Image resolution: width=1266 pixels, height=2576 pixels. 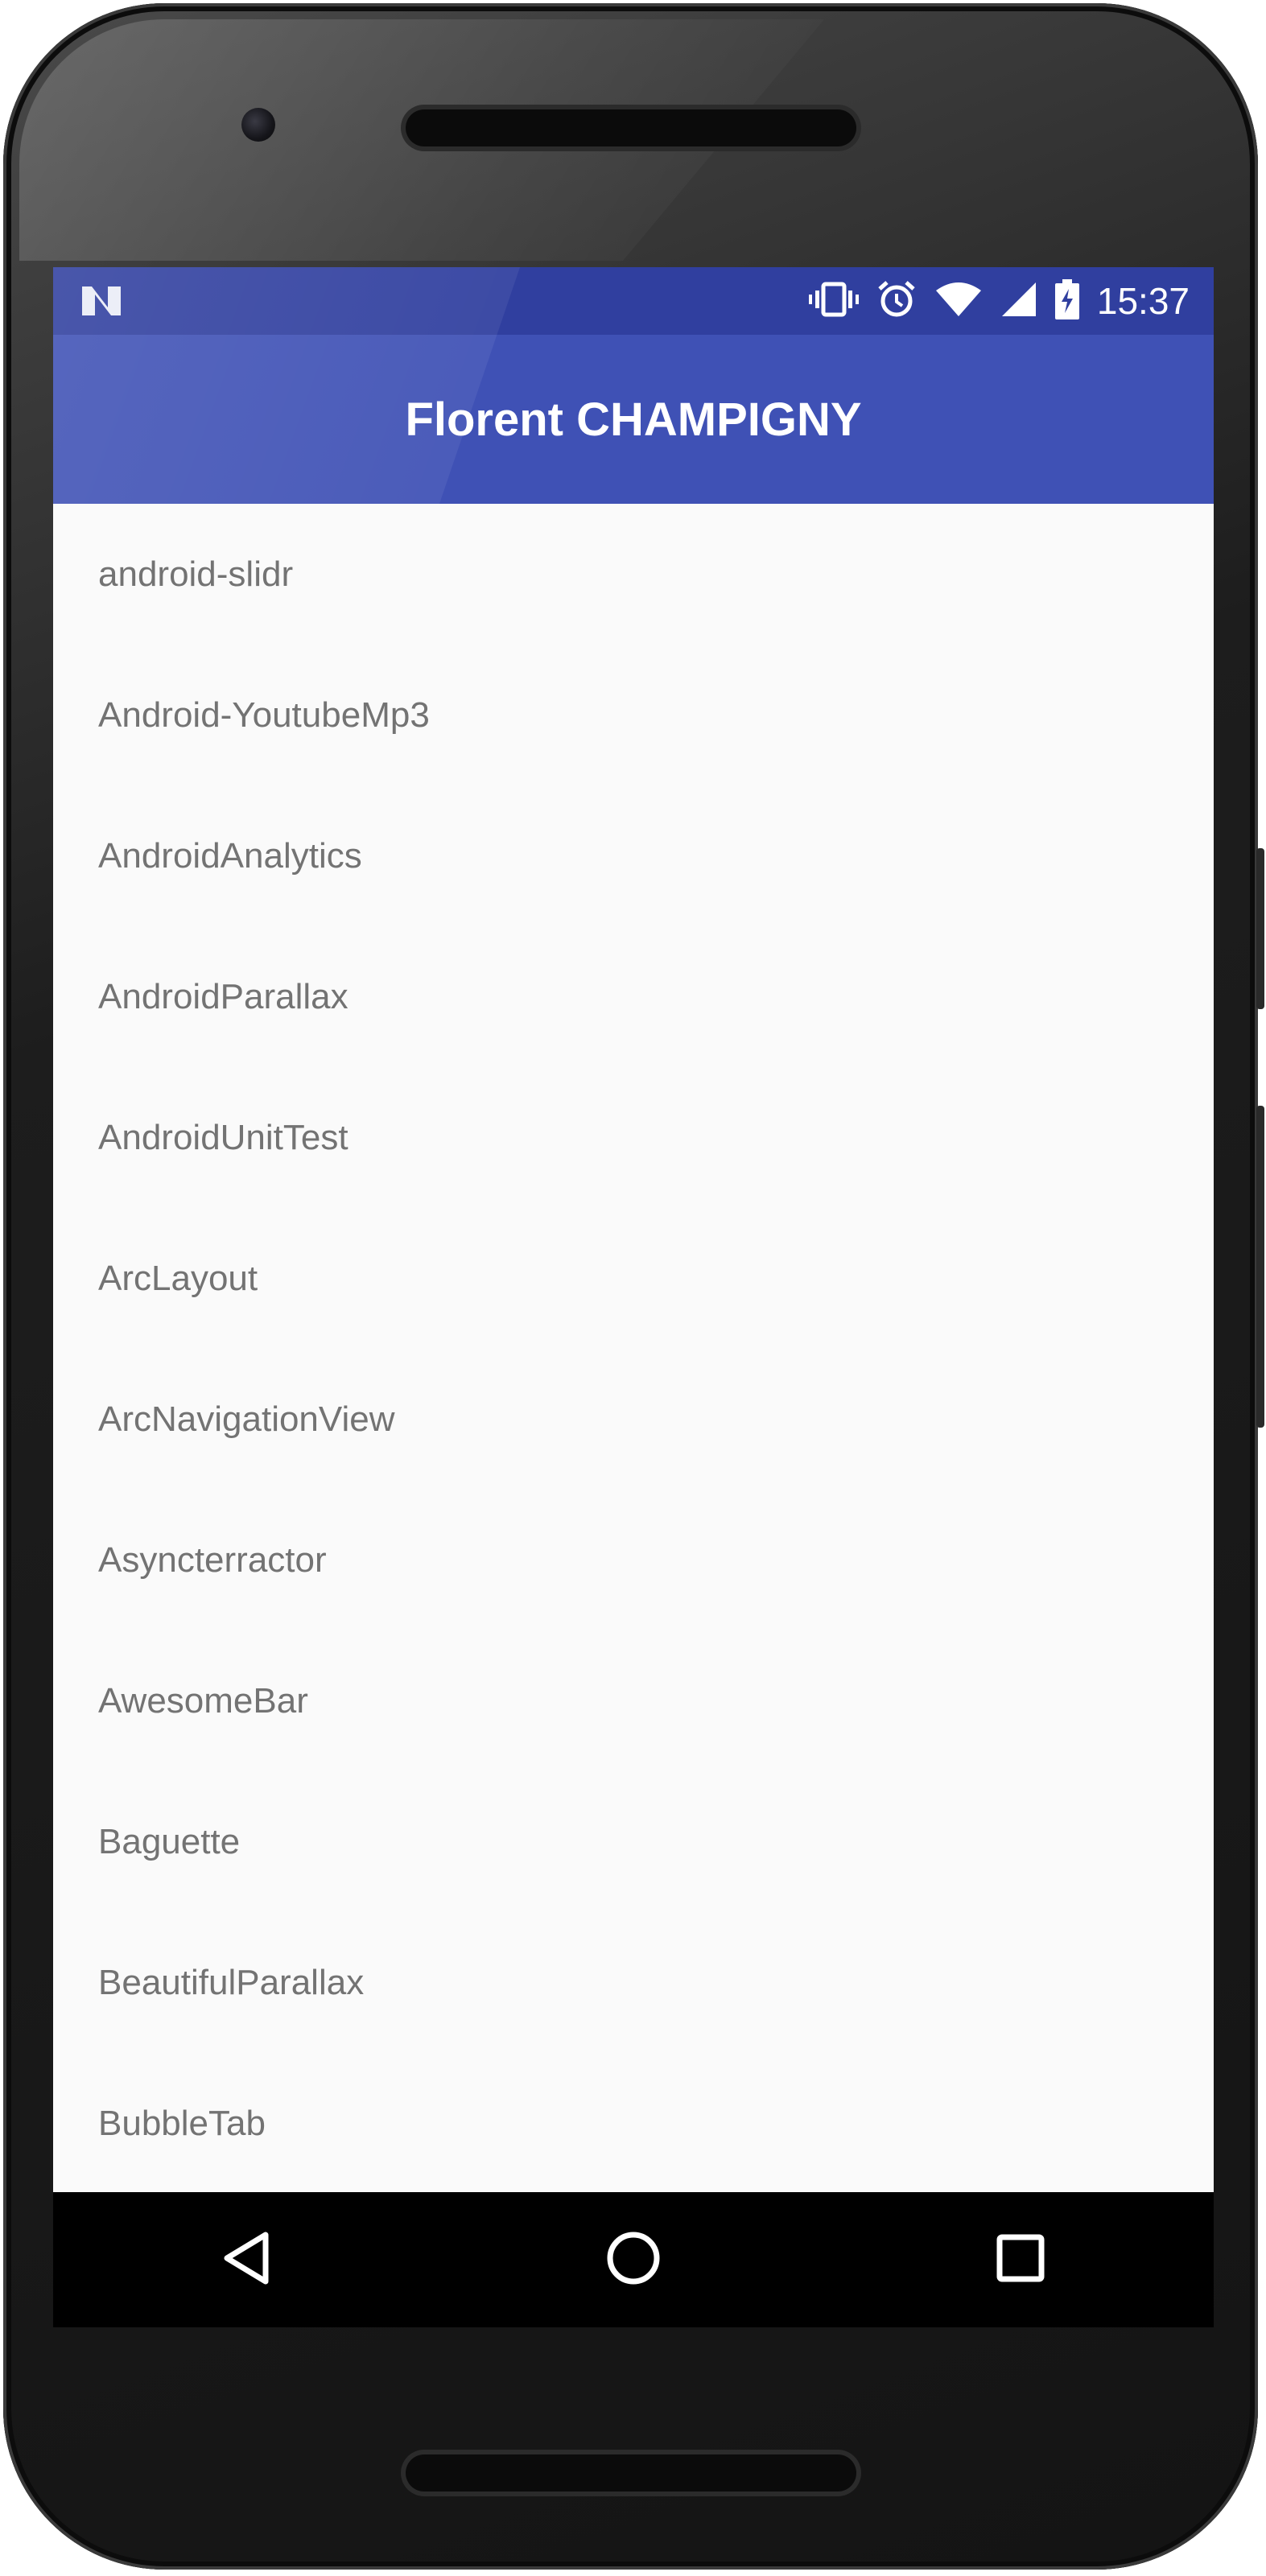 What do you see at coordinates (633, 996) in the screenshot?
I see `list-item: AndroidParallax` at bounding box center [633, 996].